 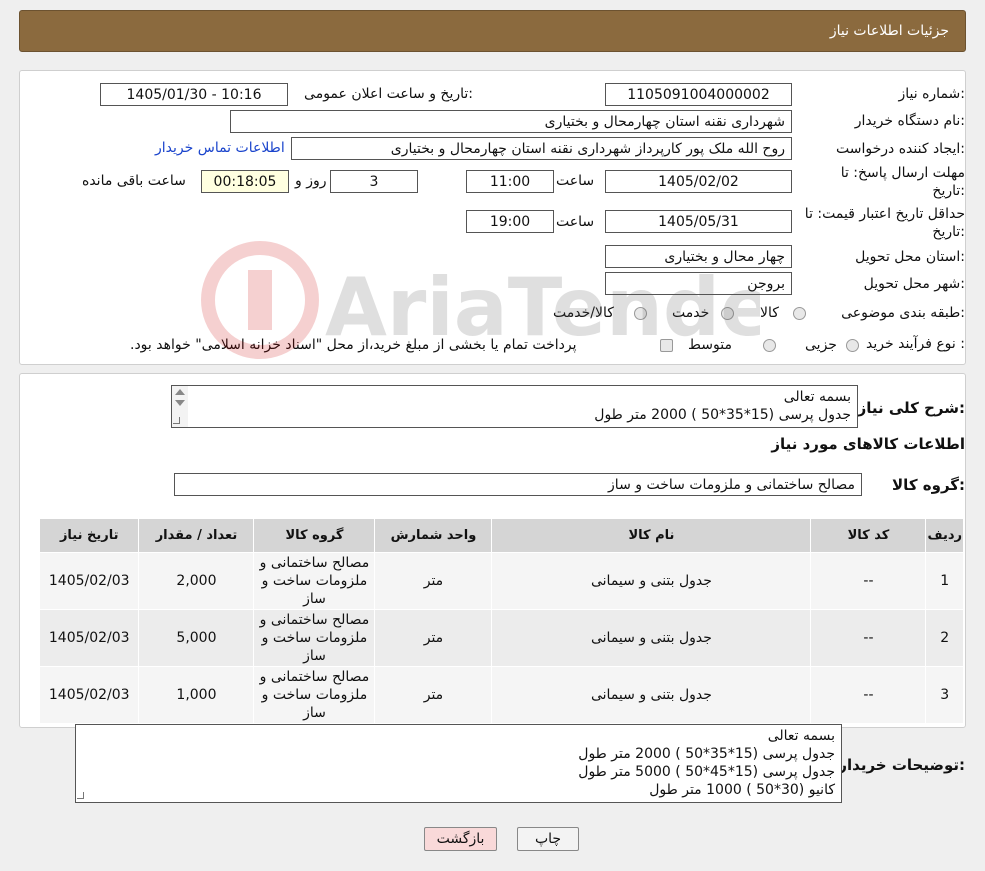 I want to click on summary-line: جدول پرسی (15*35*50 ) 2000 متر طول, so click(x=722, y=415).